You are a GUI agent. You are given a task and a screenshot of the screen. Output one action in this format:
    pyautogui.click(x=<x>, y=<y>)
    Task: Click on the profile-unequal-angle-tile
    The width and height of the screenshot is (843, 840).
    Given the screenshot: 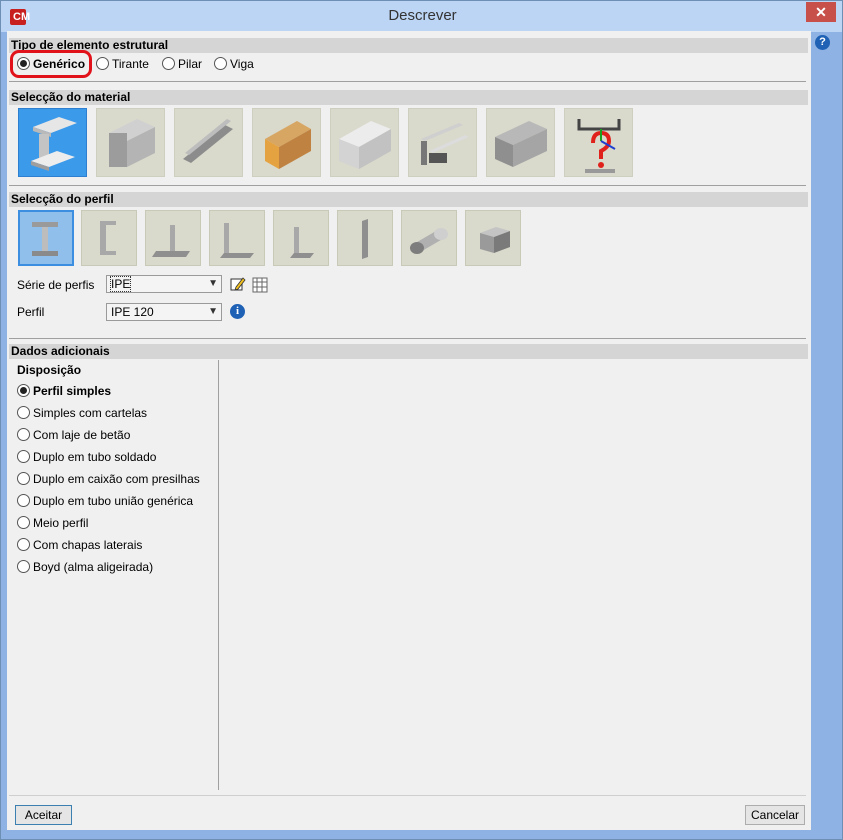 What is the action you would take?
    pyautogui.click(x=301, y=238)
    